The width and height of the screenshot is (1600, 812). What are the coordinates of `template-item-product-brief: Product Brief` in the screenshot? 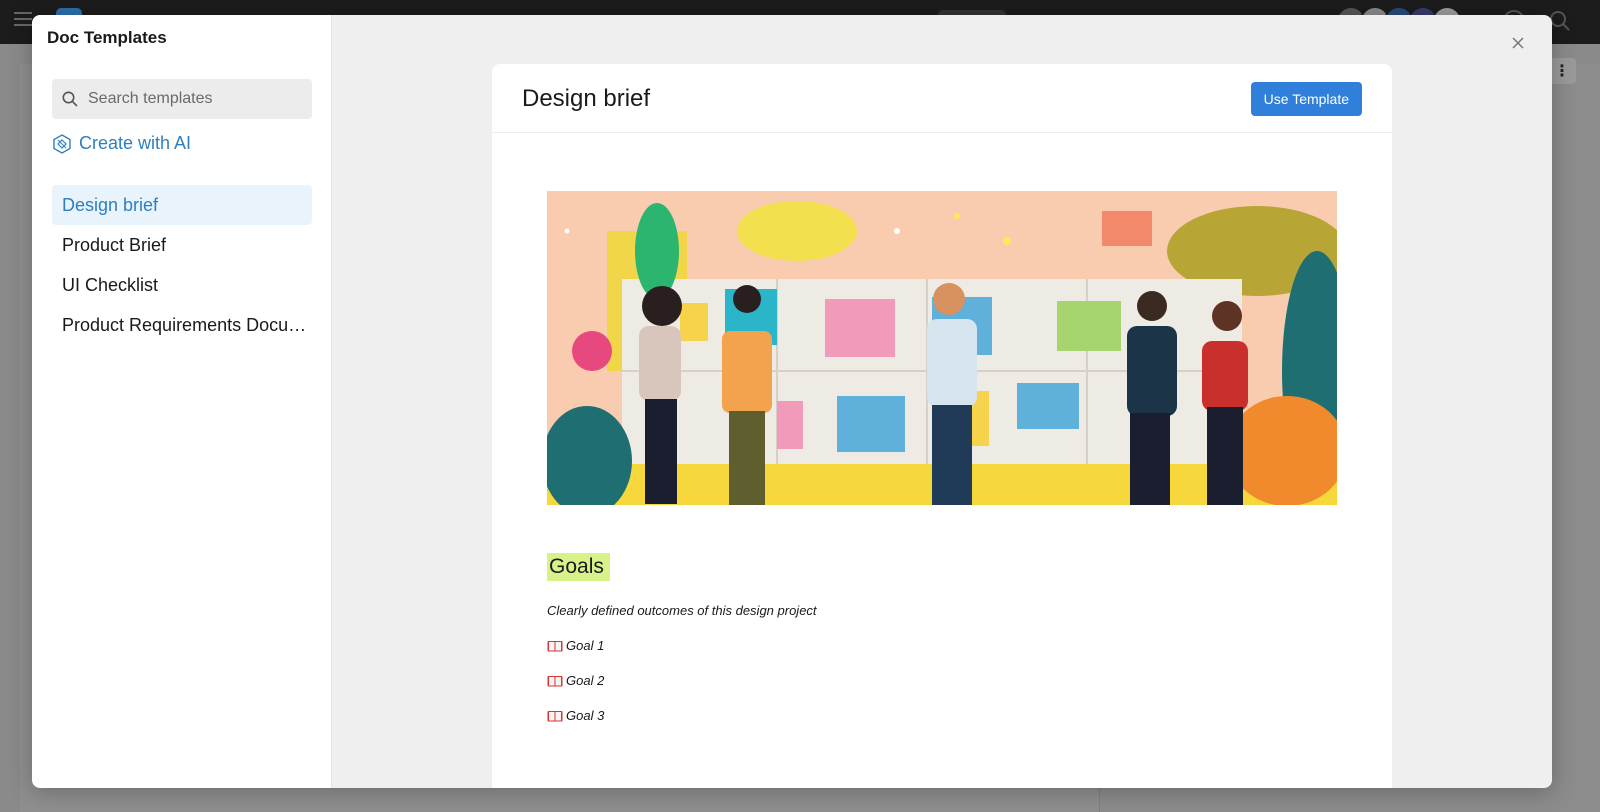 It's located at (182, 245).